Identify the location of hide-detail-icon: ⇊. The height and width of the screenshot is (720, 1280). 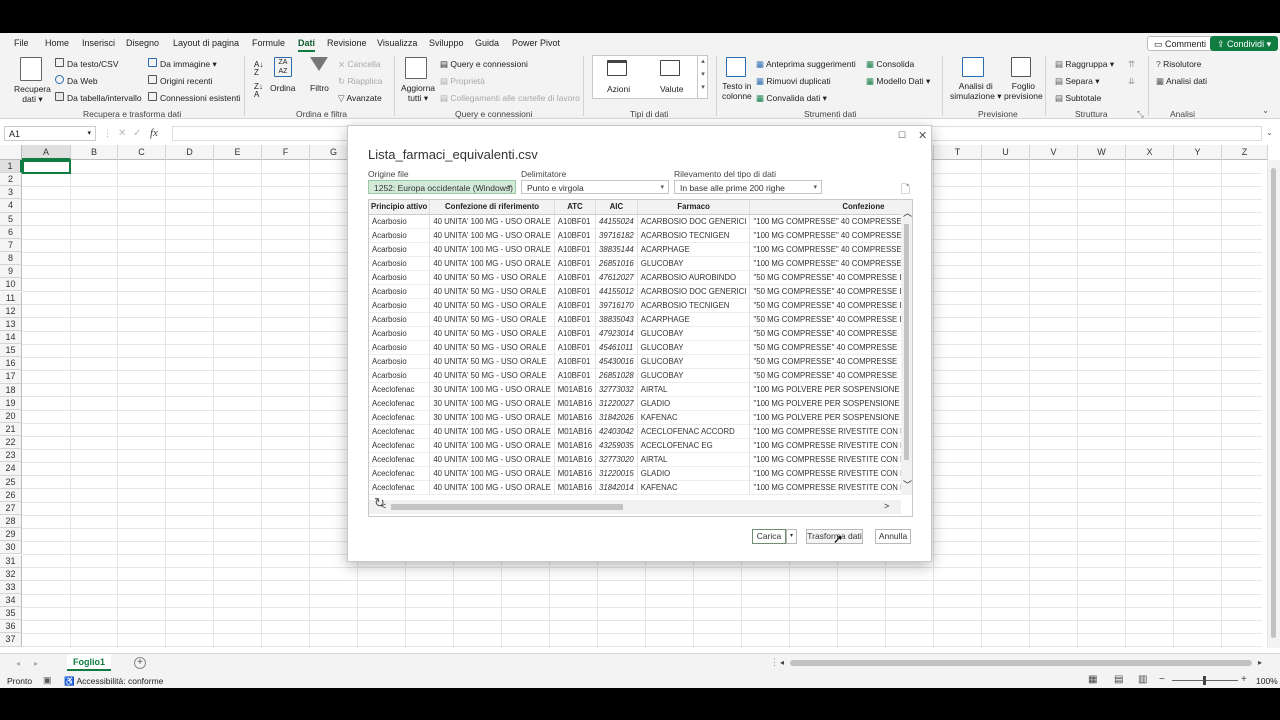
(1131, 81).